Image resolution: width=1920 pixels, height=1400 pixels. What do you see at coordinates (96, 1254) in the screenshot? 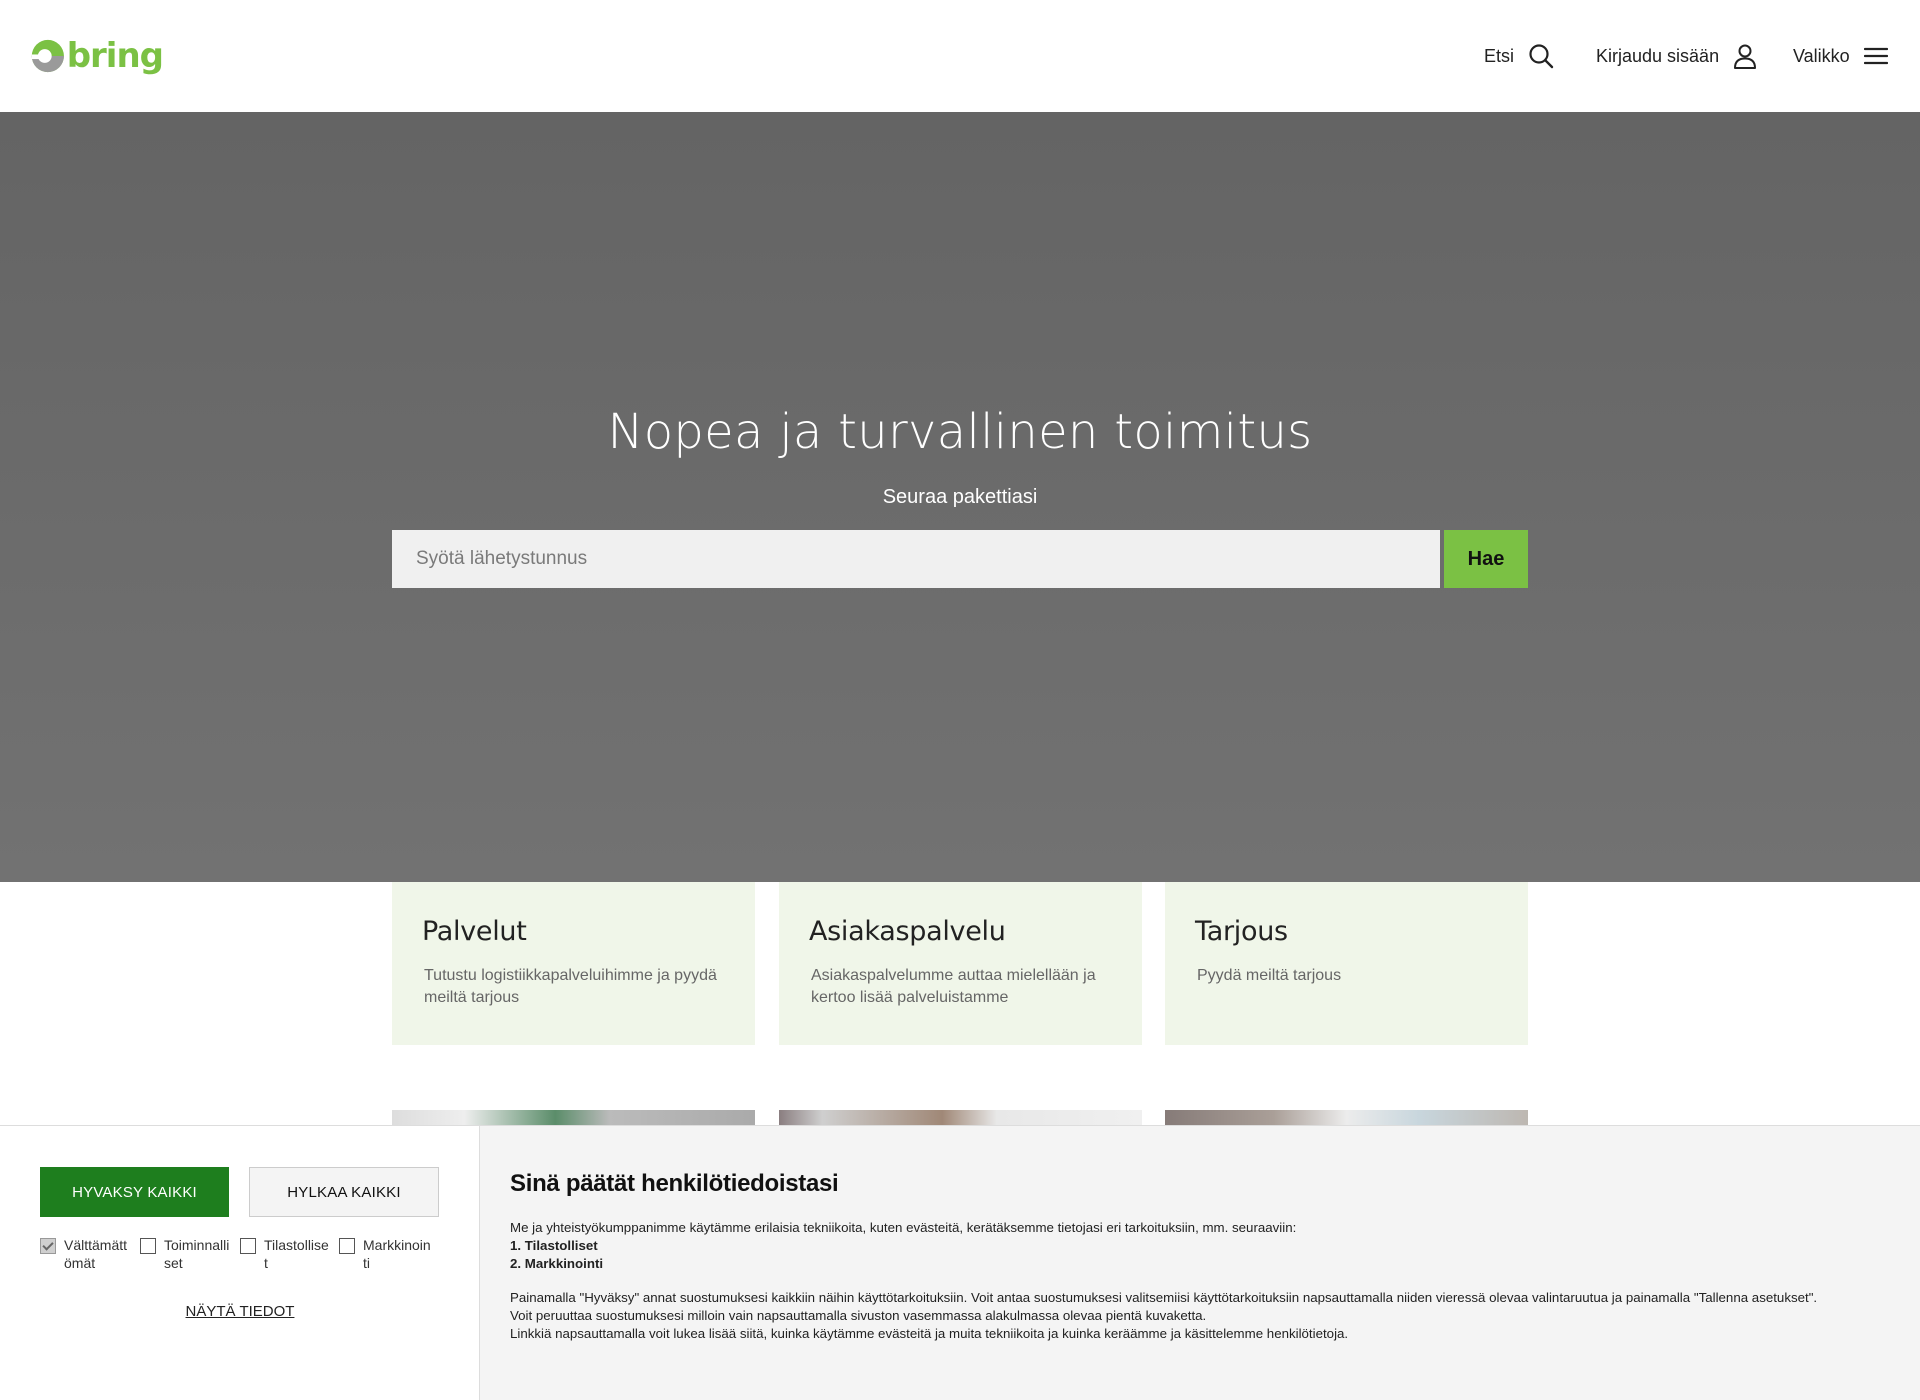
I see `consent-label: Välttämättömät` at bounding box center [96, 1254].